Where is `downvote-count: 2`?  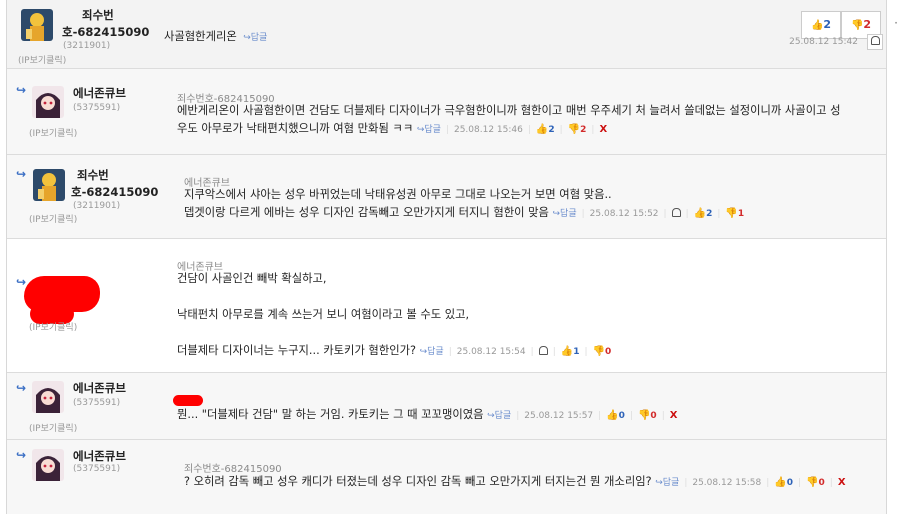 downvote-count: 2 is located at coordinates (867, 24).